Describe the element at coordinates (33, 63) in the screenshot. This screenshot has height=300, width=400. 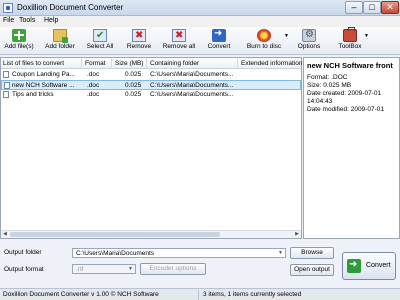
I see `column-header-name: List of files to convert` at that location.